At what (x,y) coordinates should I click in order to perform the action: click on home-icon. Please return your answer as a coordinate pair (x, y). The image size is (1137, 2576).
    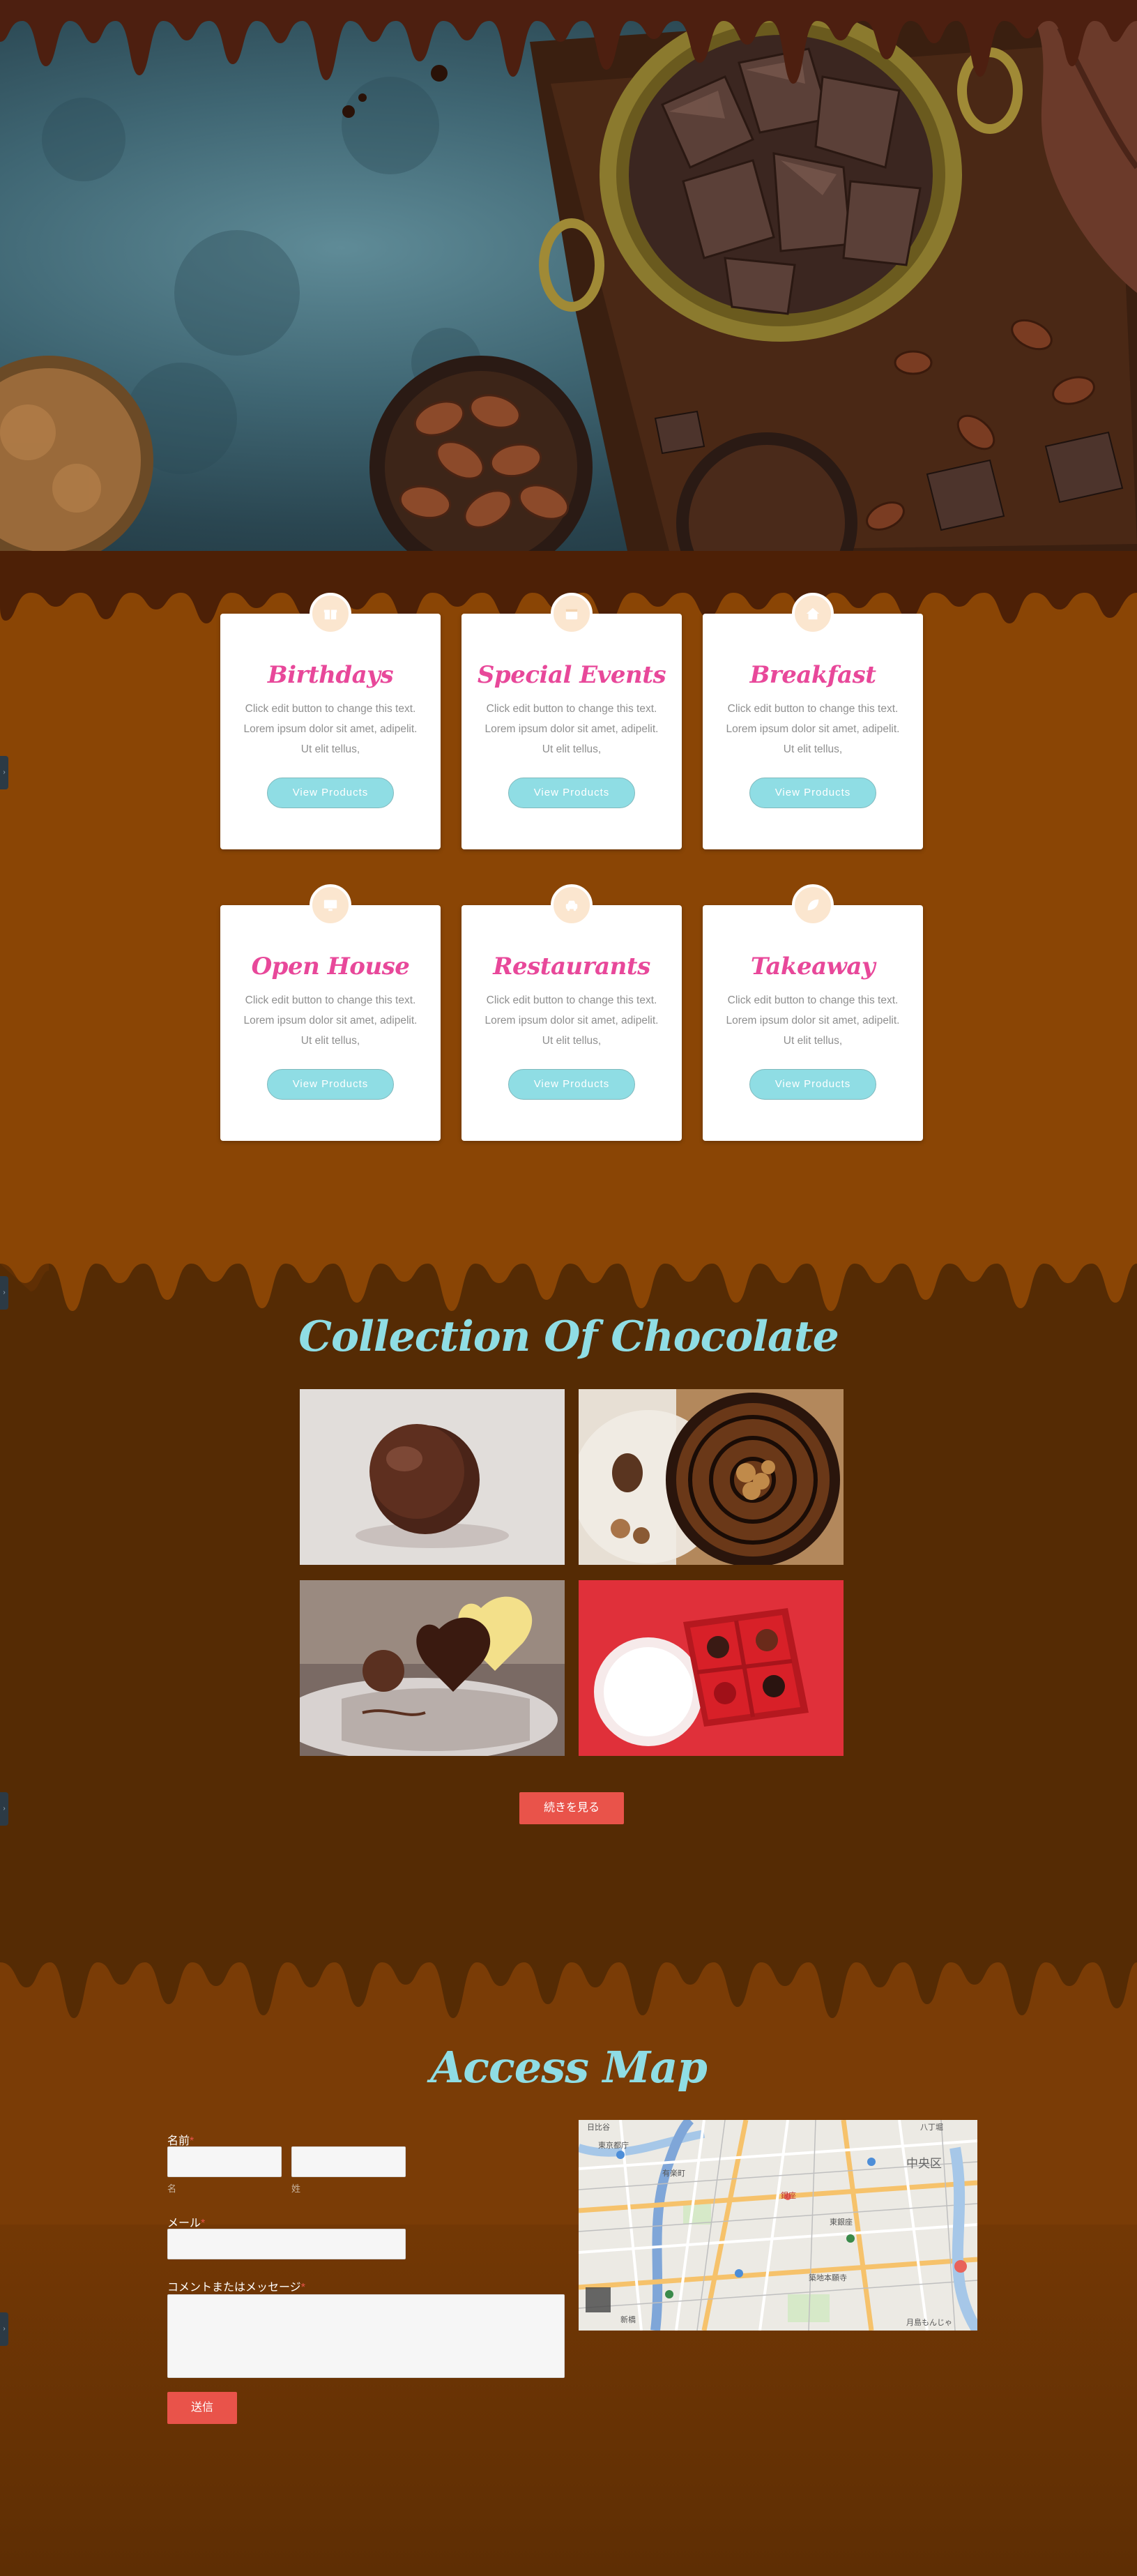
    Looking at the image, I should click on (813, 613).